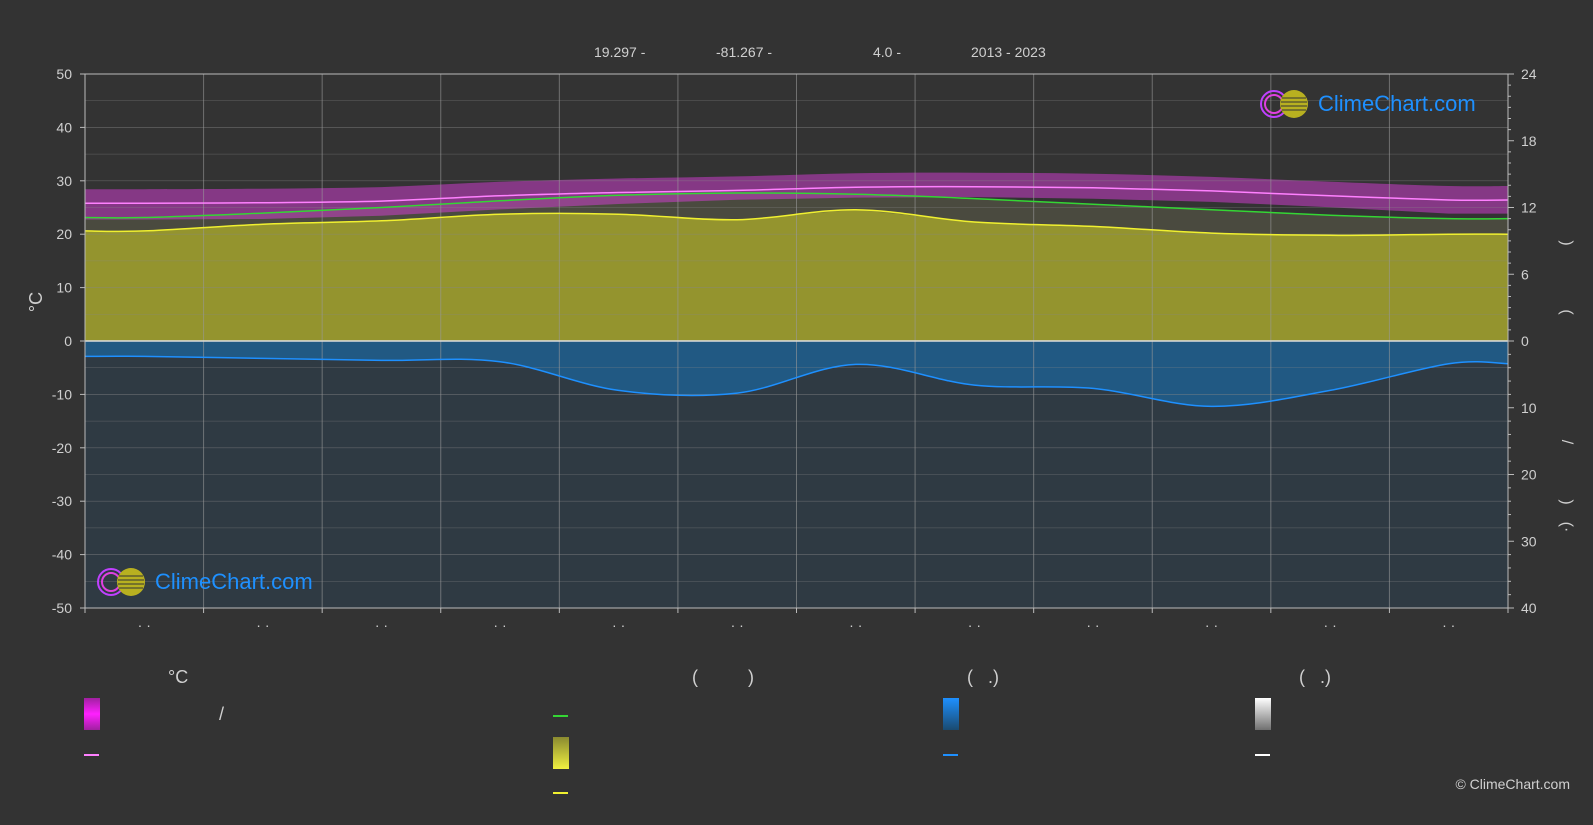 The width and height of the screenshot is (1593, 825). Describe the element at coordinates (62, 394) in the screenshot. I see `left-axis-tick-label: -10` at that location.